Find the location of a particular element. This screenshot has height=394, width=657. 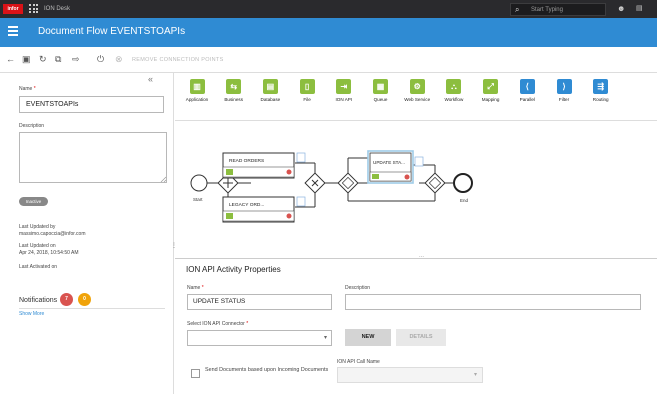

palette-item-label: Business is located at coordinates (233, 99).